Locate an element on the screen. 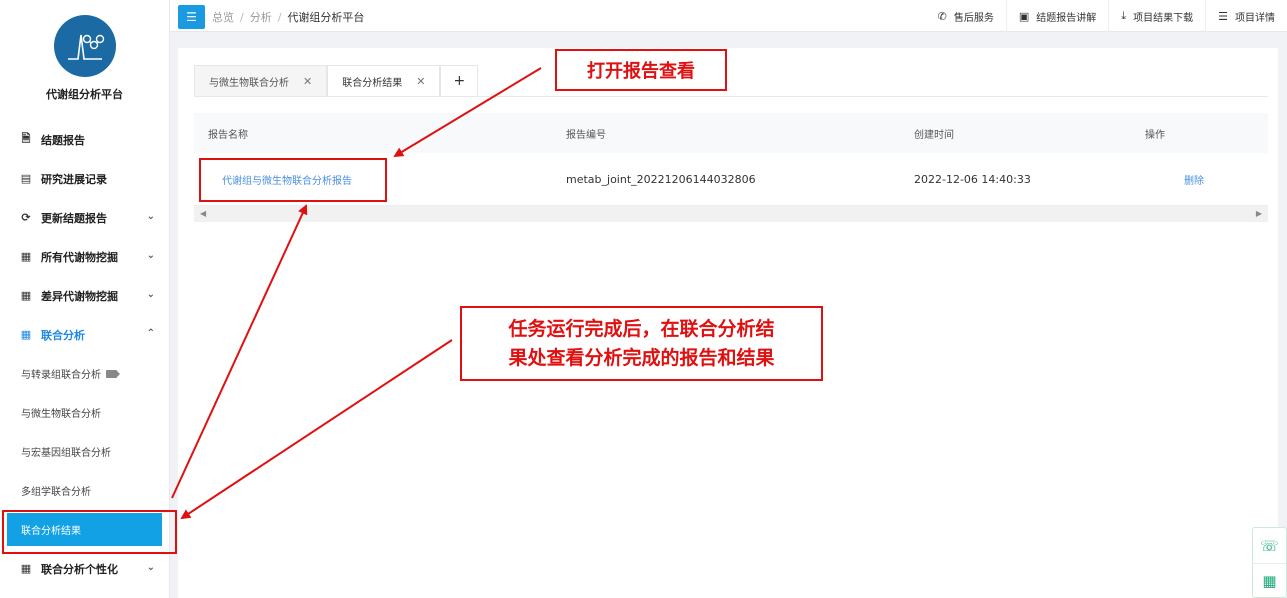  highlight-box-joint-results is located at coordinates (89, 532).